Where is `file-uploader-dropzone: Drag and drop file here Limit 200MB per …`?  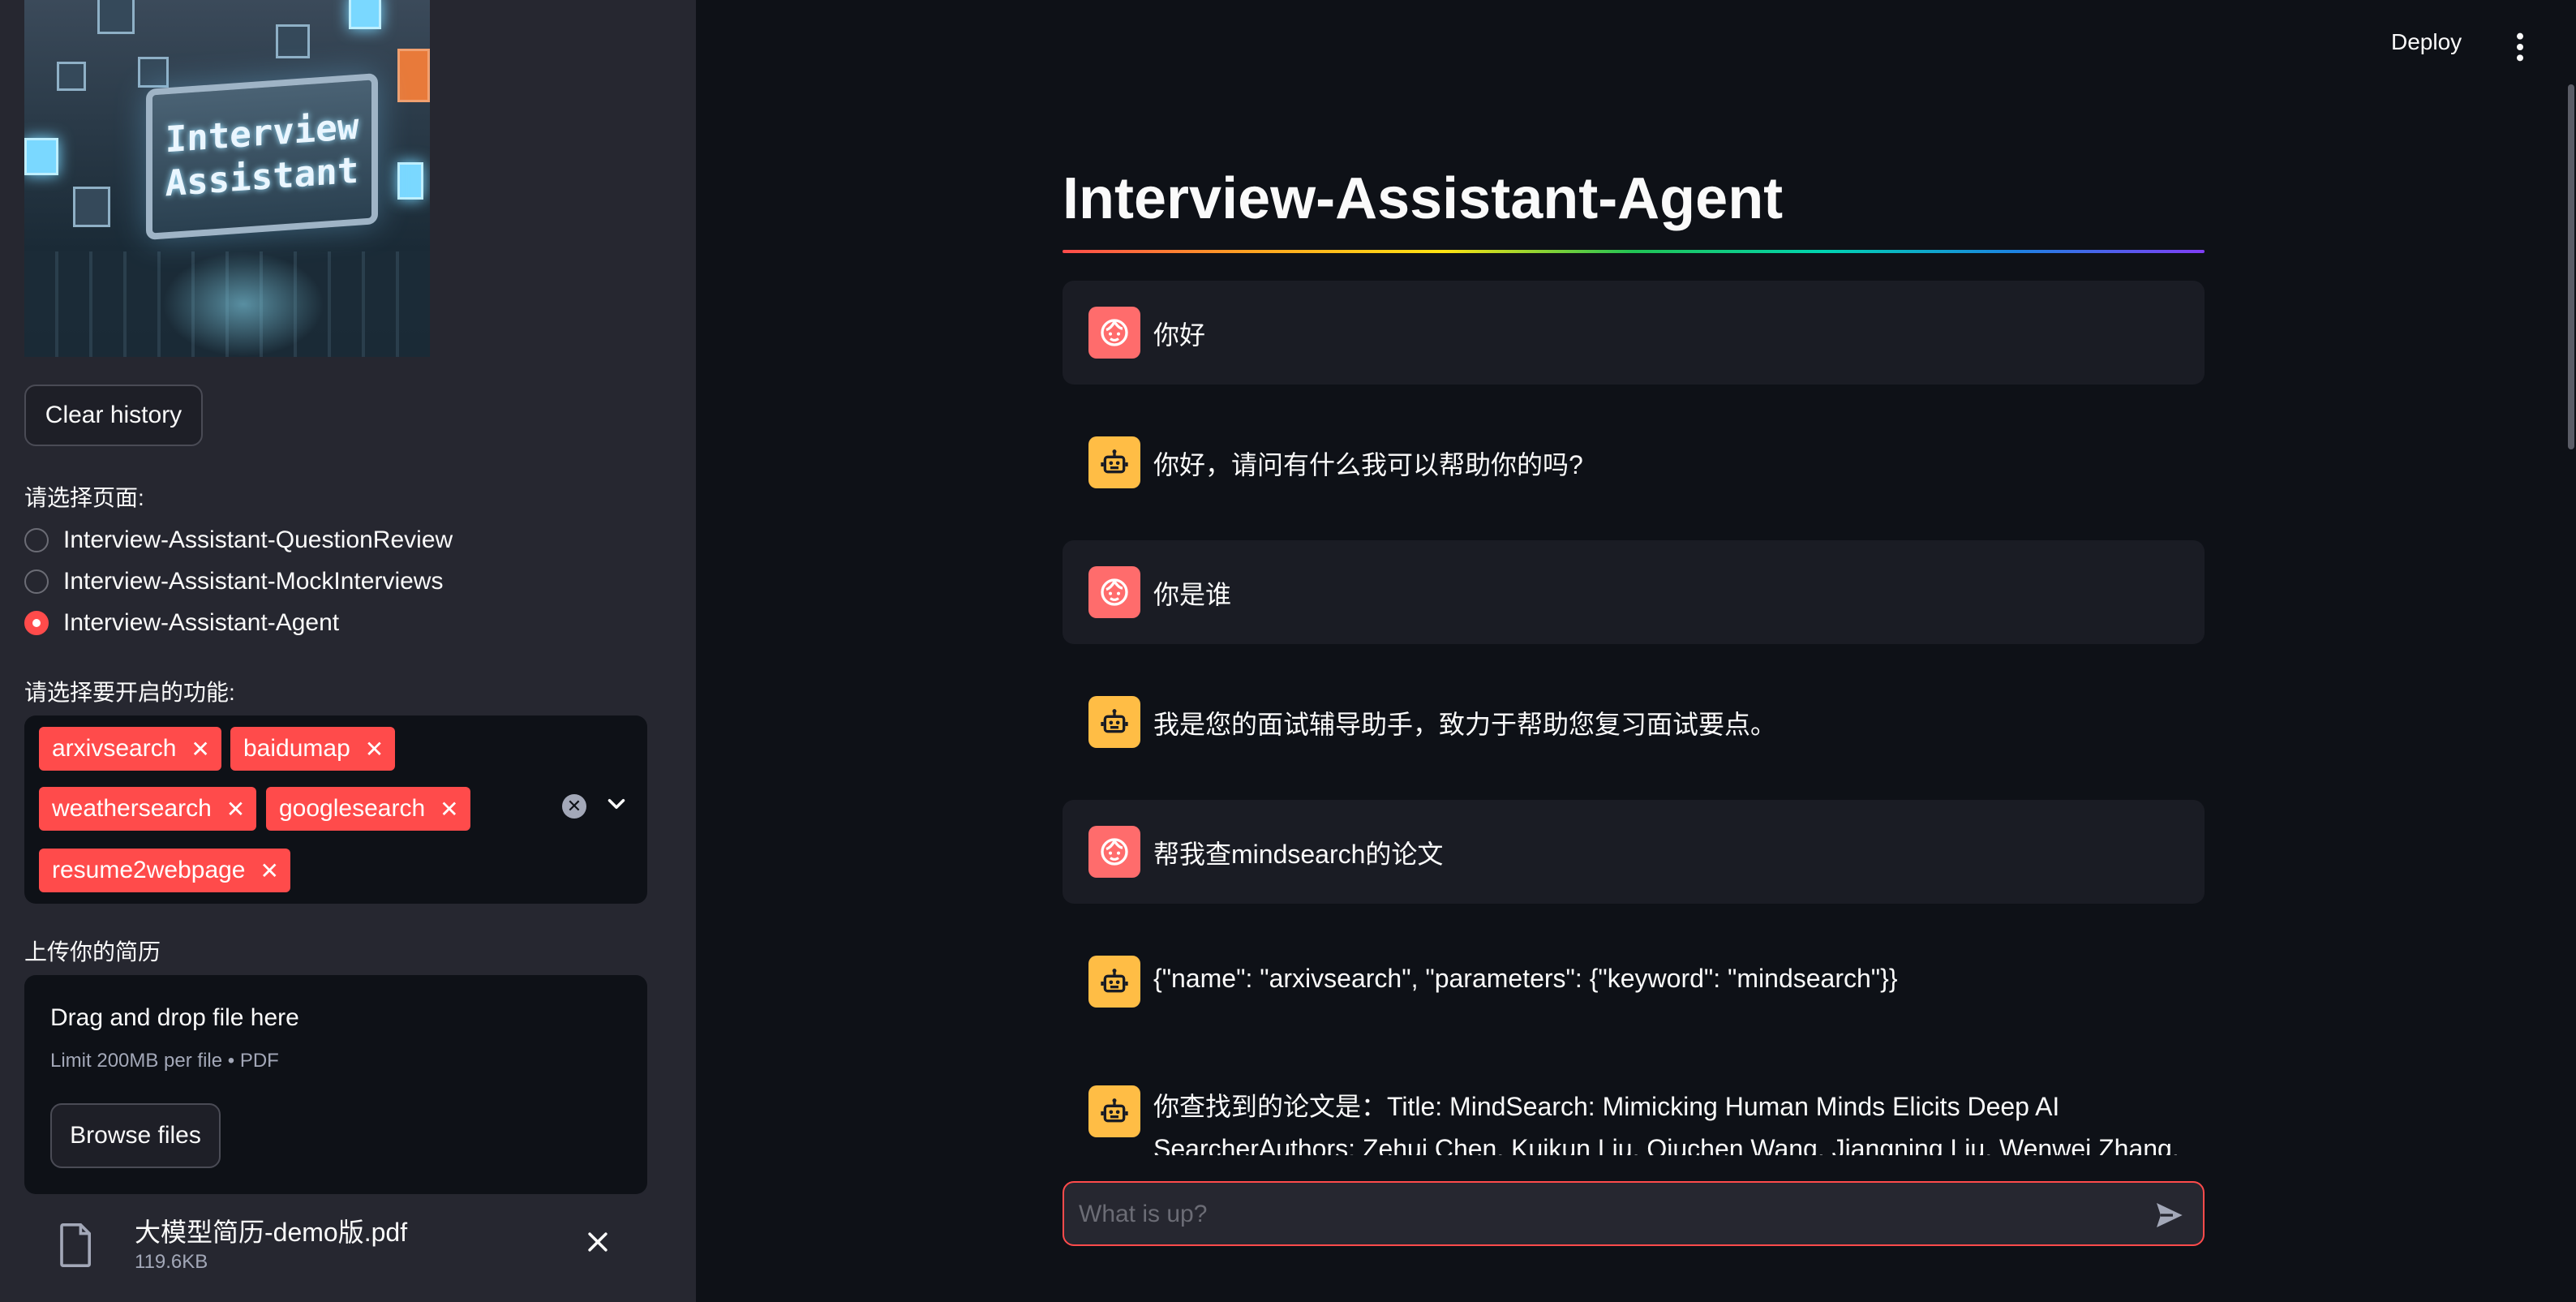 file-uploader-dropzone: Drag and drop file here Limit 200MB per … is located at coordinates (335, 1084).